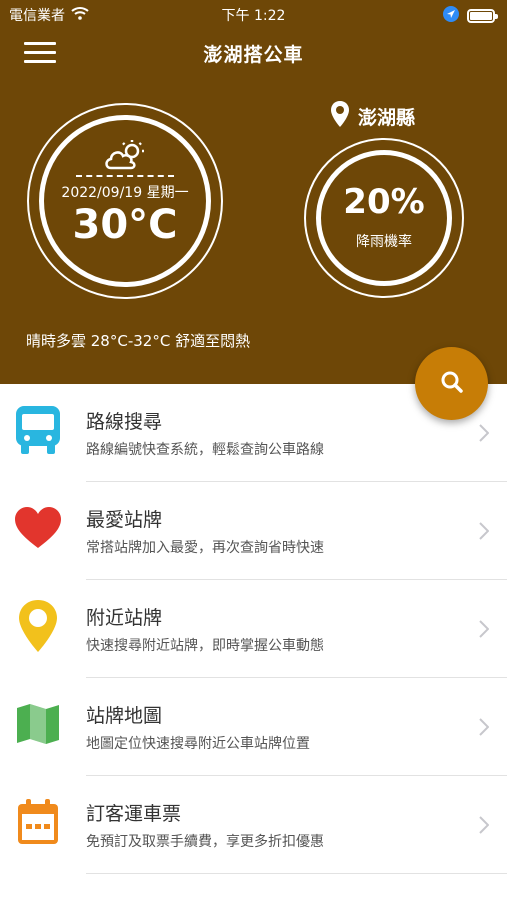 This screenshot has height=900, width=507. What do you see at coordinates (125, 193) in the screenshot?
I see `weather-date: 2022/09/19 星期一` at bounding box center [125, 193].